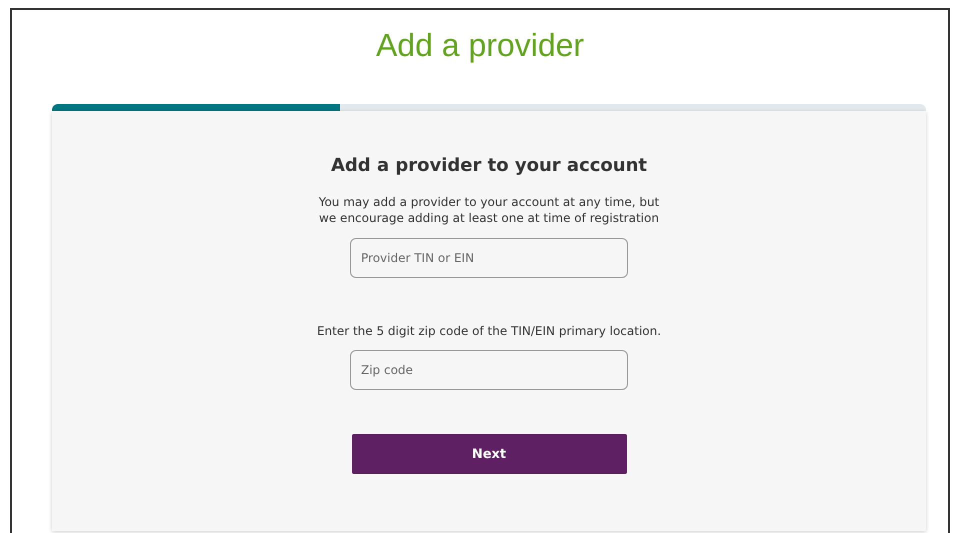  Describe the element at coordinates (489, 210) in the screenshot. I see `intro-text: You may add a provider to your account at any time, but we encourage adding at least one at time of registration` at that location.